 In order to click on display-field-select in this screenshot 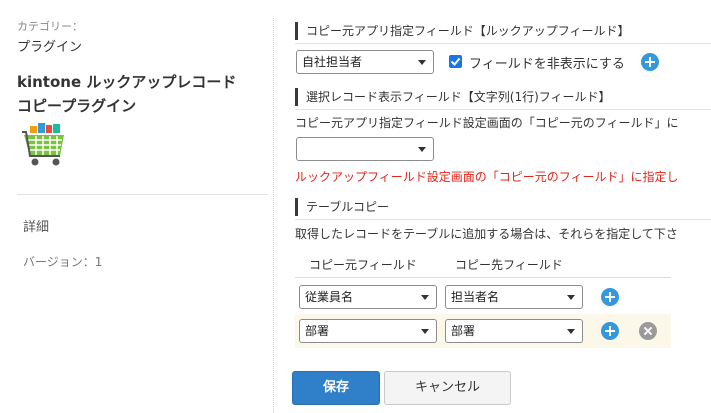, I will do `click(365, 149)`.